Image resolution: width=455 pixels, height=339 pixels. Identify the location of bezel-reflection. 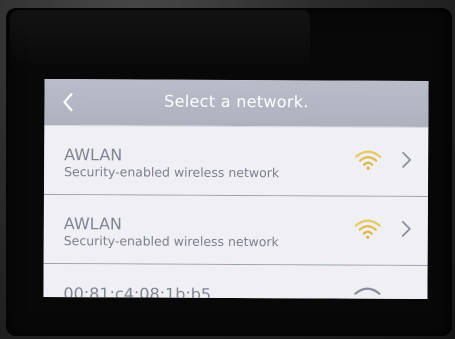
(160, 40).